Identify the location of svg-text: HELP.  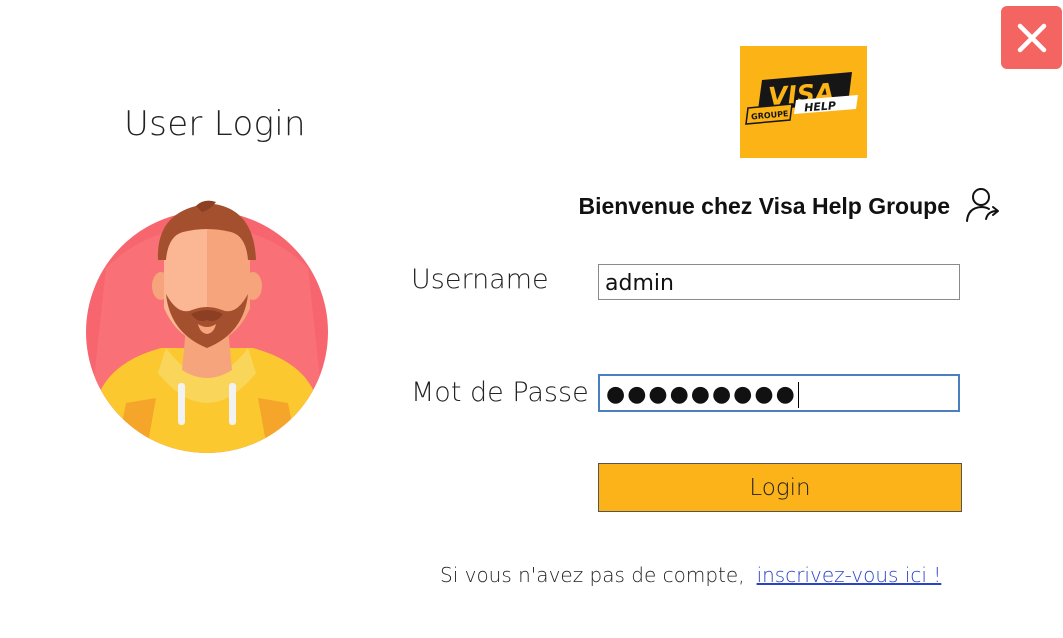
(820, 106).